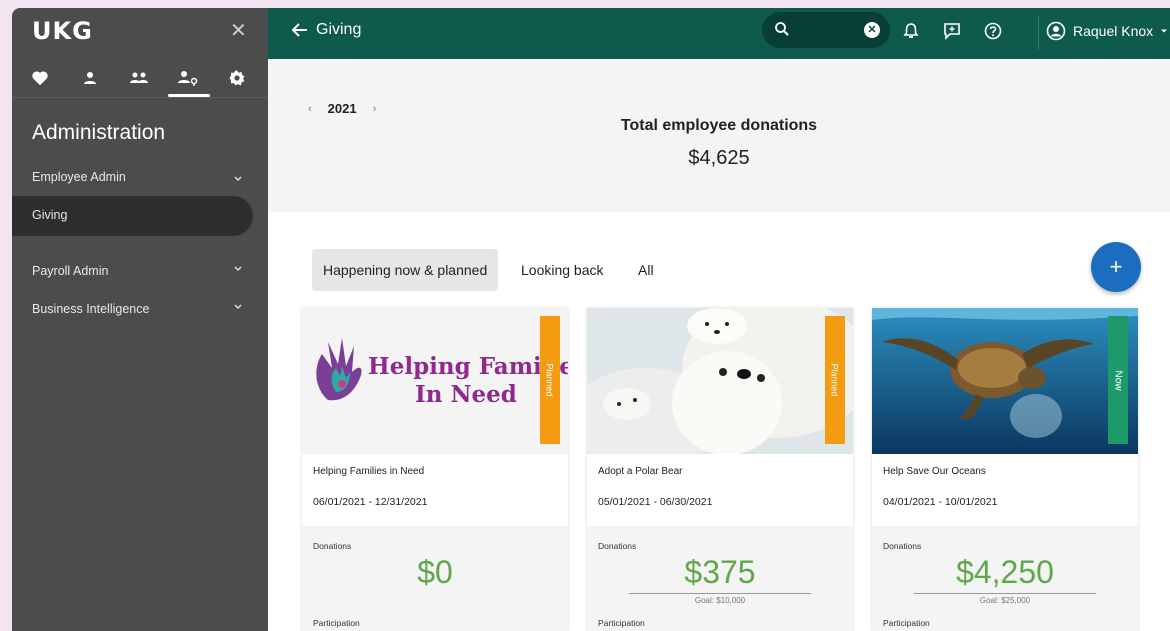 The height and width of the screenshot is (631, 1170). What do you see at coordinates (872, 30) in the screenshot?
I see `clear-search-icon: ✕` at bounding box center [872, 30].